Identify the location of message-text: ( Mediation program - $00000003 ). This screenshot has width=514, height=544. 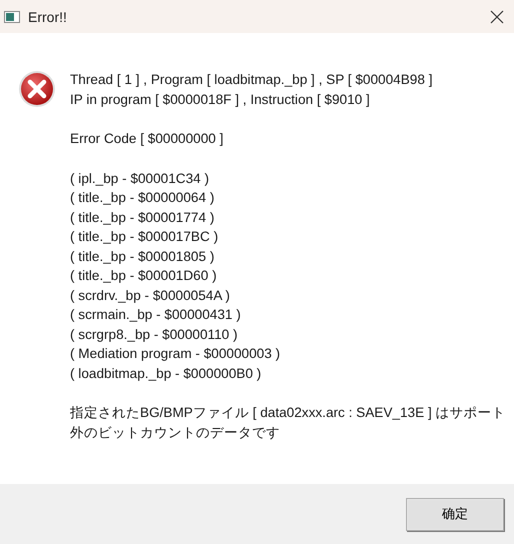
(176, 354).